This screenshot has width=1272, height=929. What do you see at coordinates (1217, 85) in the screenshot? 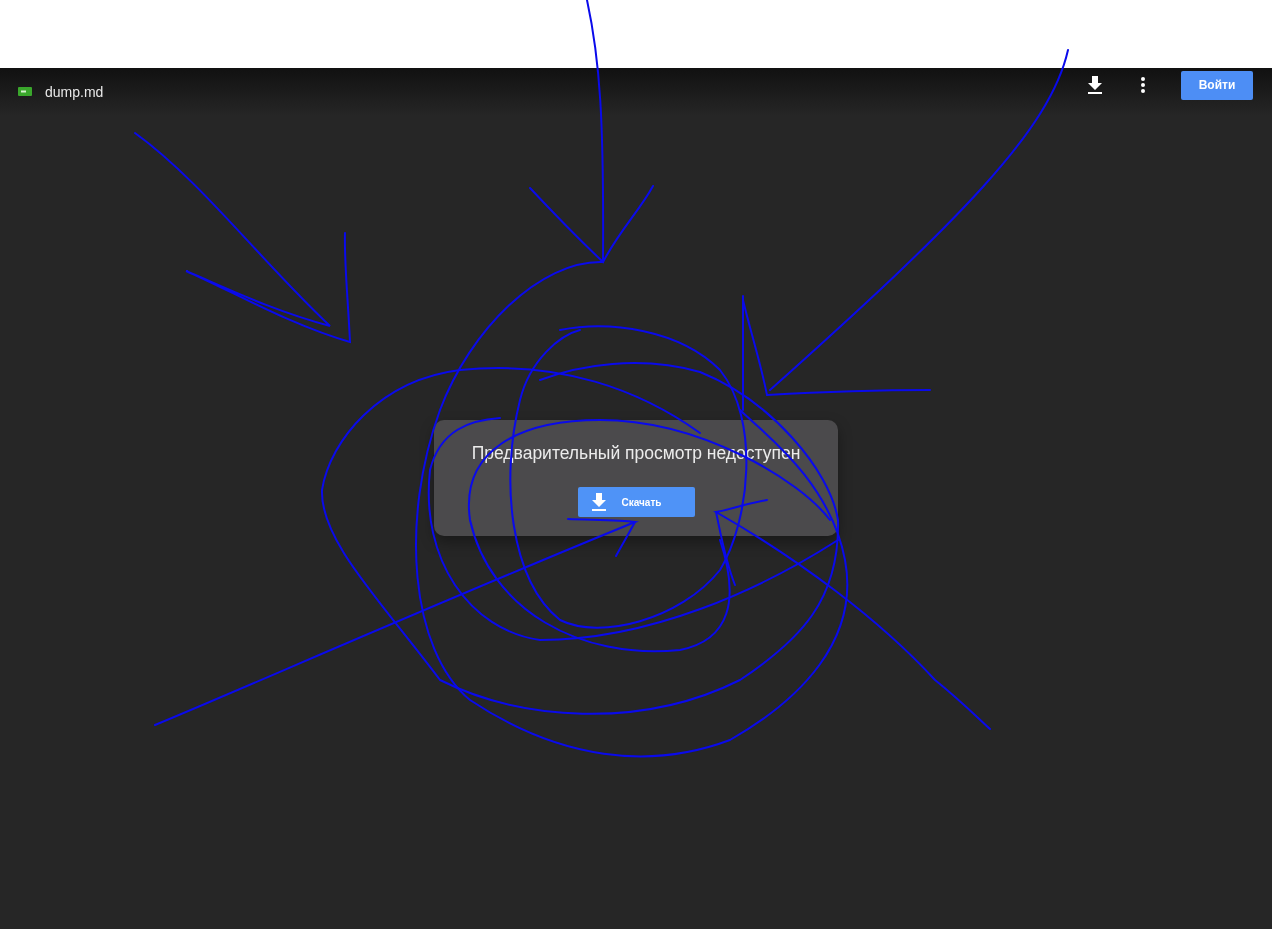
I see `sign-in-button: Войти` at bounding box center [1217, 85].